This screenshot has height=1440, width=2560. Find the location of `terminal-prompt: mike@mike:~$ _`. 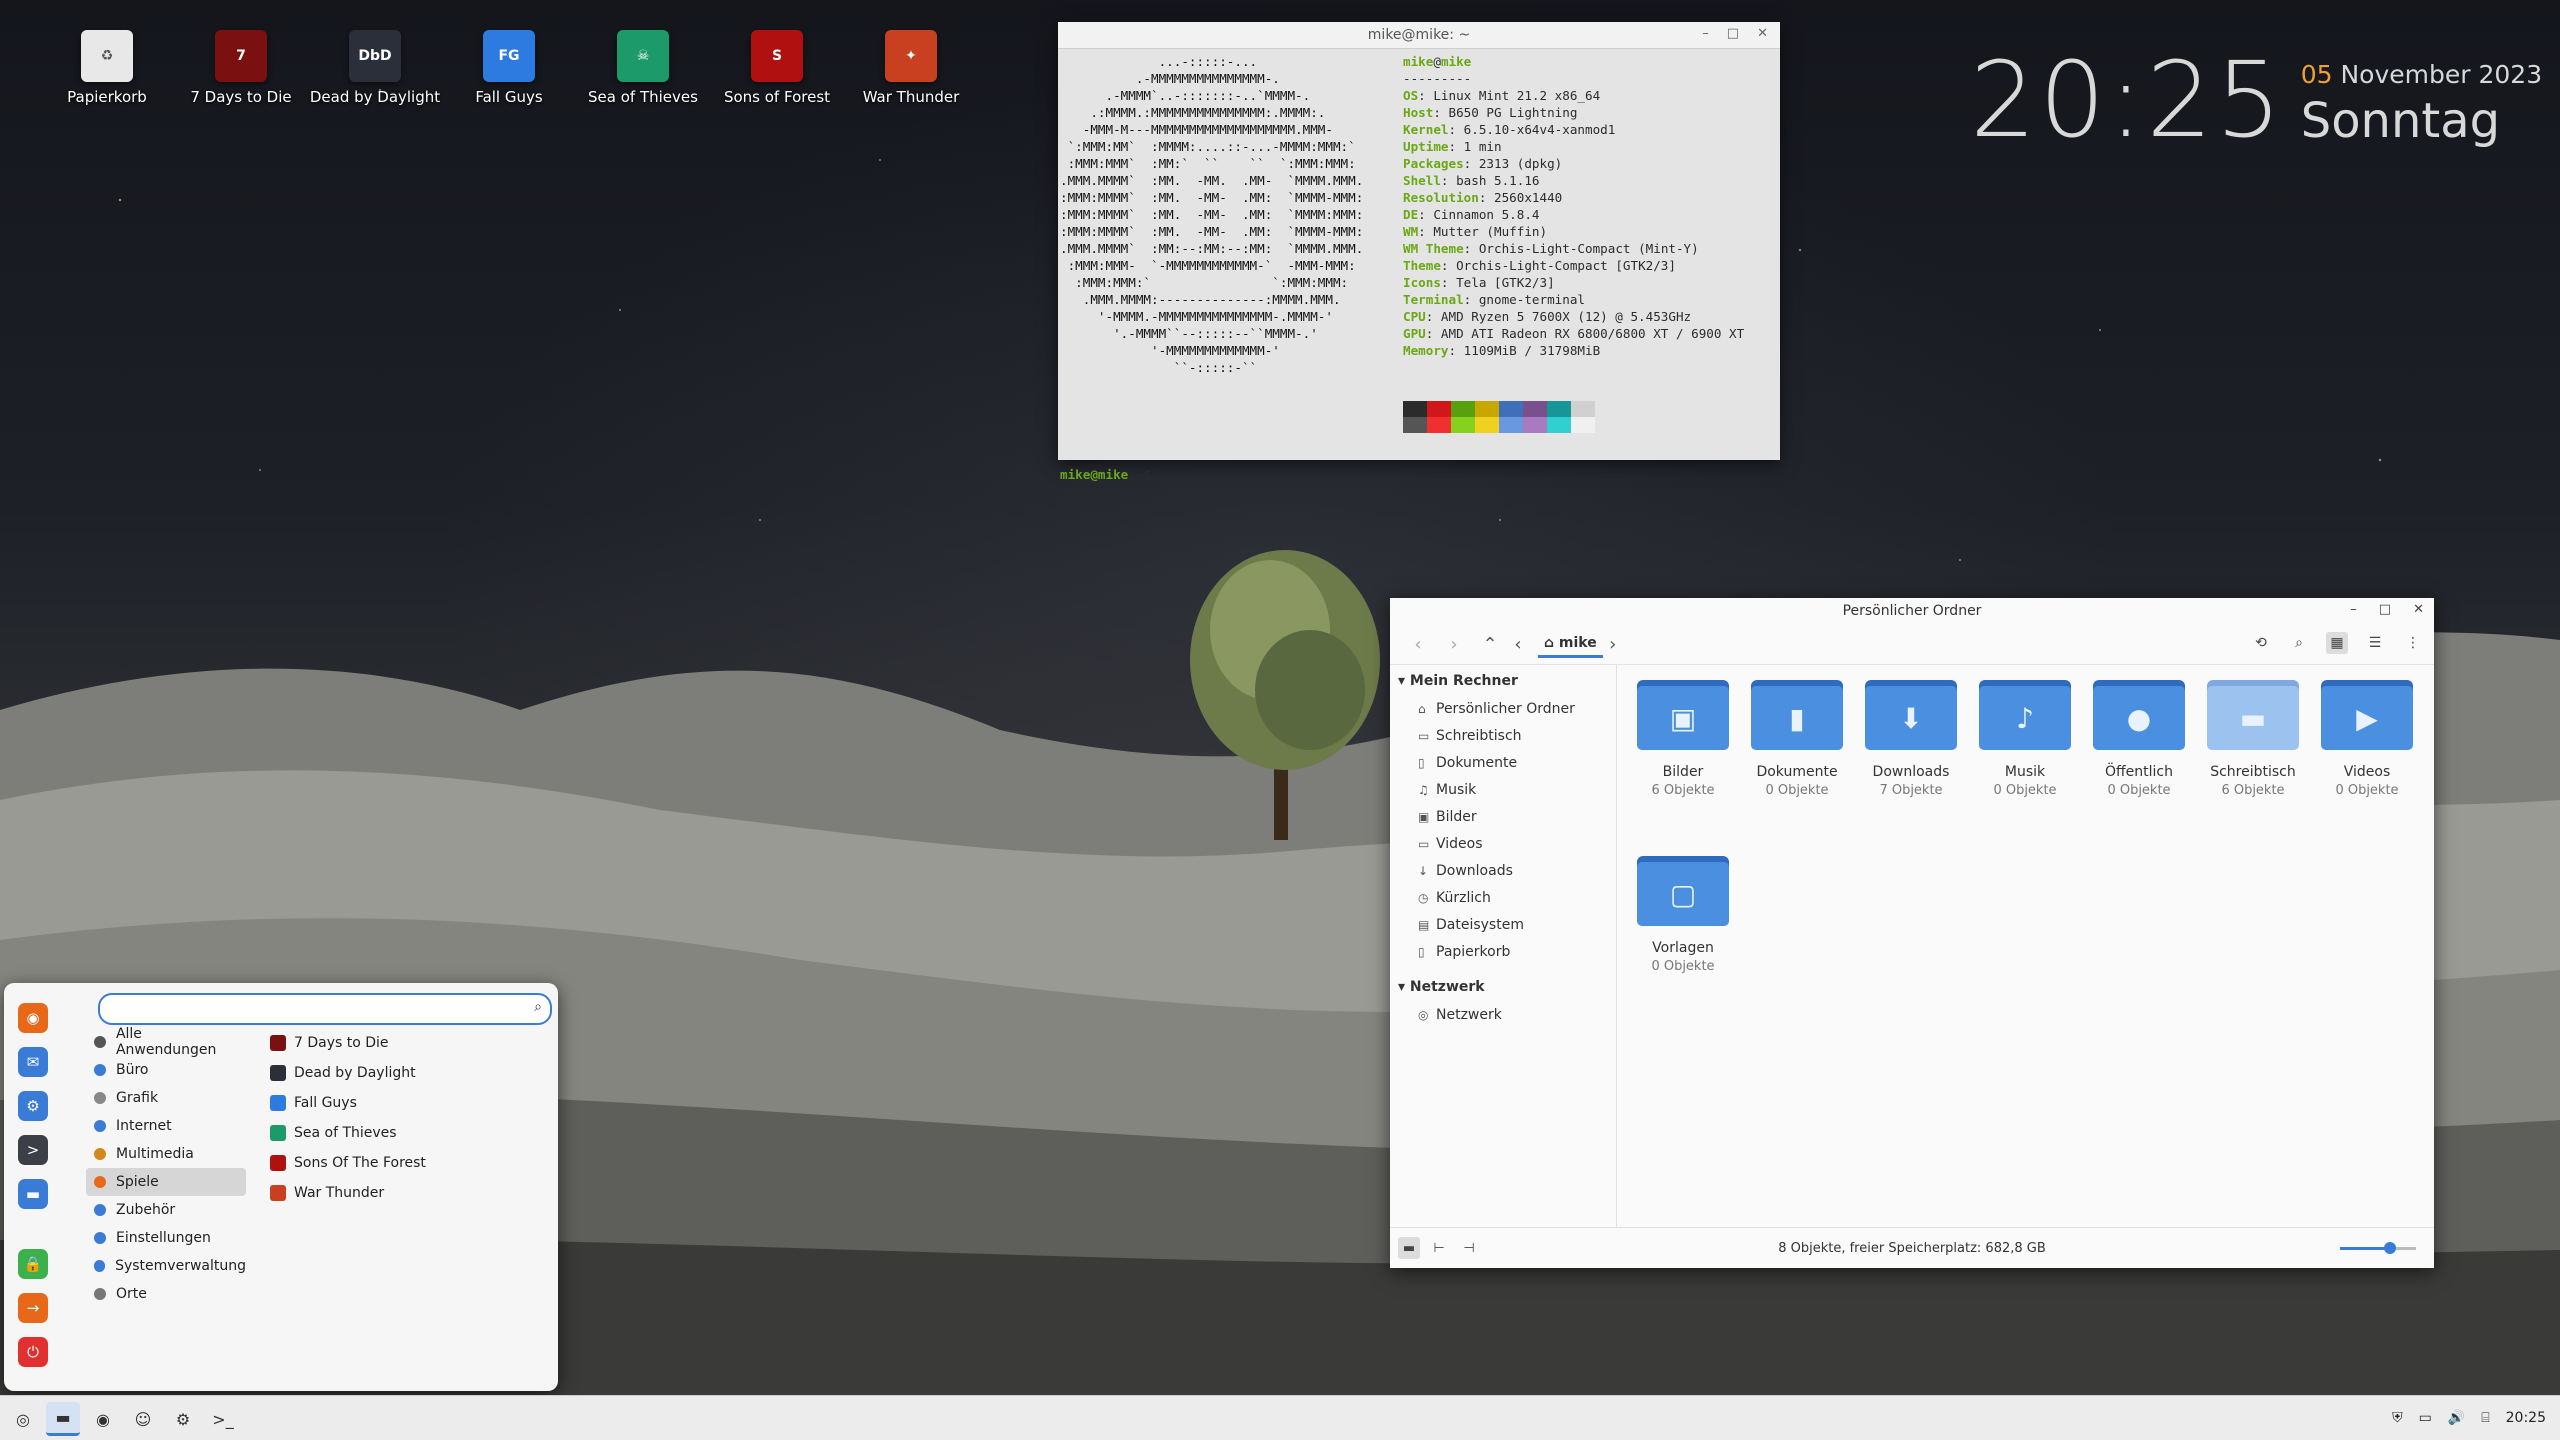

terminal-prompt: mike@mike:~$ _ is located at coordinates (1113, 474).